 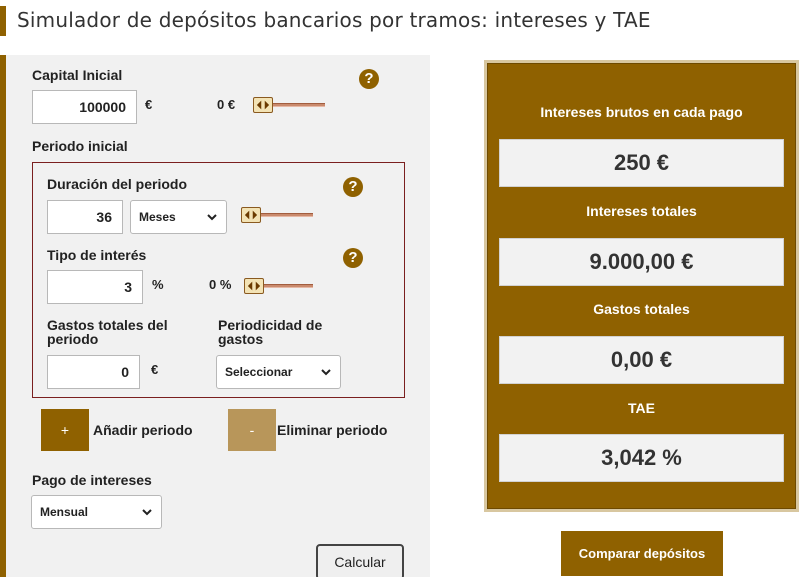 I want to click on interes-unit: %, so click(x=158, y=284).